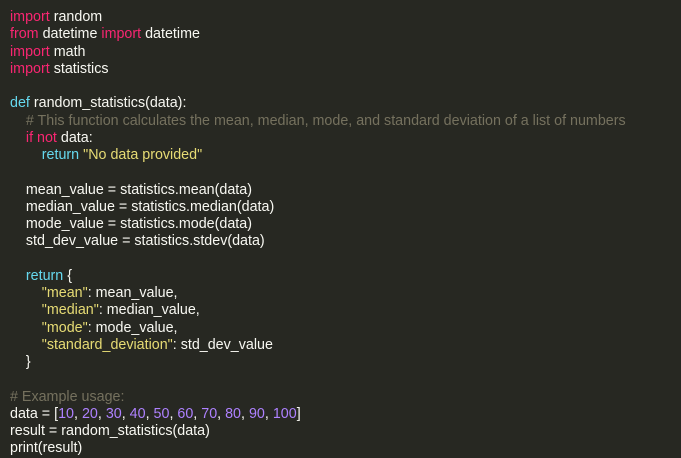 The width and height of the screenshot is (681, 458). What do you see at coordinates (149, 310) in the screenshot?
I see `code-token: : median_value,` at bounding box center [149, 310].